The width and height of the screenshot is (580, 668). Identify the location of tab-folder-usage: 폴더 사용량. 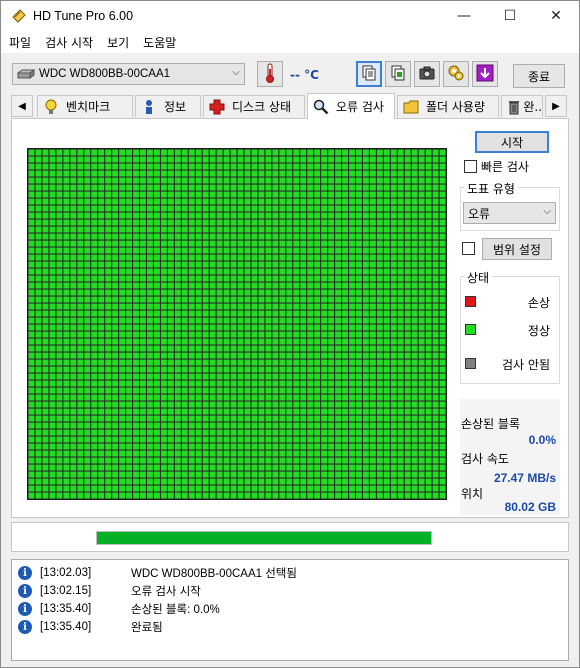
(448, 106).